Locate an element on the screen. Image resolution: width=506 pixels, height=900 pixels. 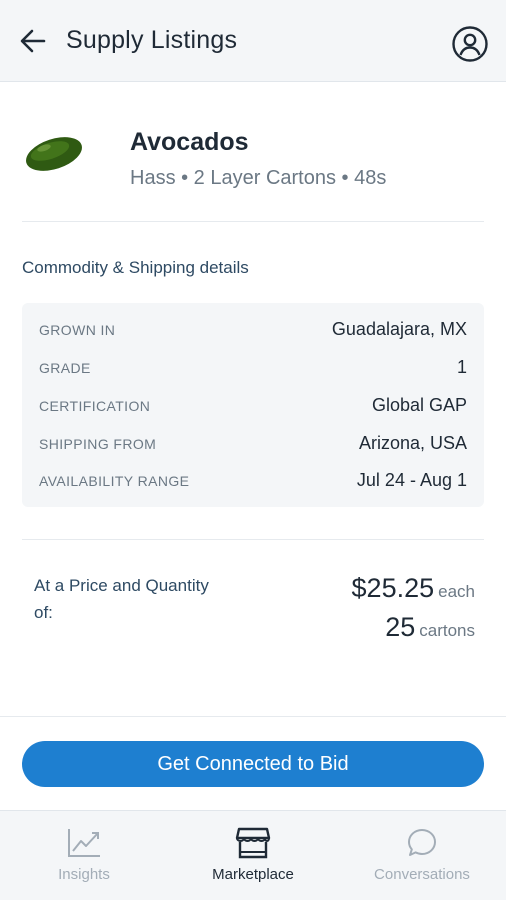
tab-conversations: Conversations is located at coordinates (422, 855).